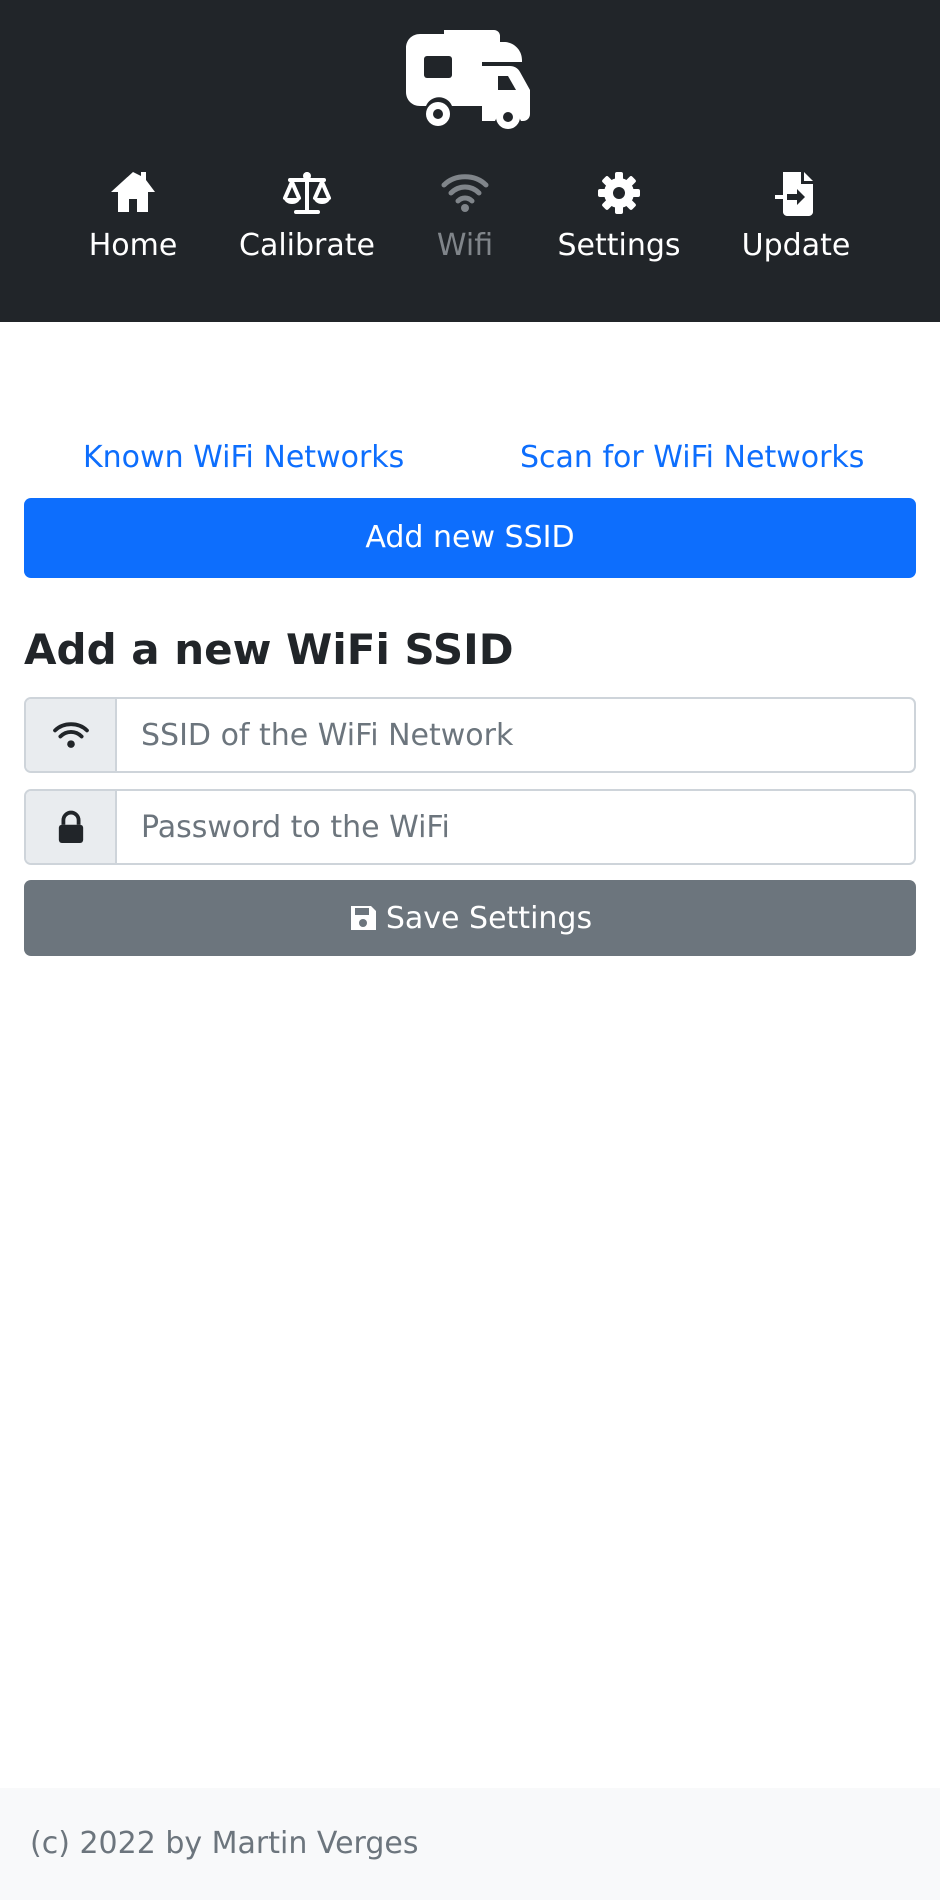 The image size is (940, 1900). Describe the element at coordinates (307, 216) in the screenshot. I see `nav-item-calibrate: Calibrate` at that location.